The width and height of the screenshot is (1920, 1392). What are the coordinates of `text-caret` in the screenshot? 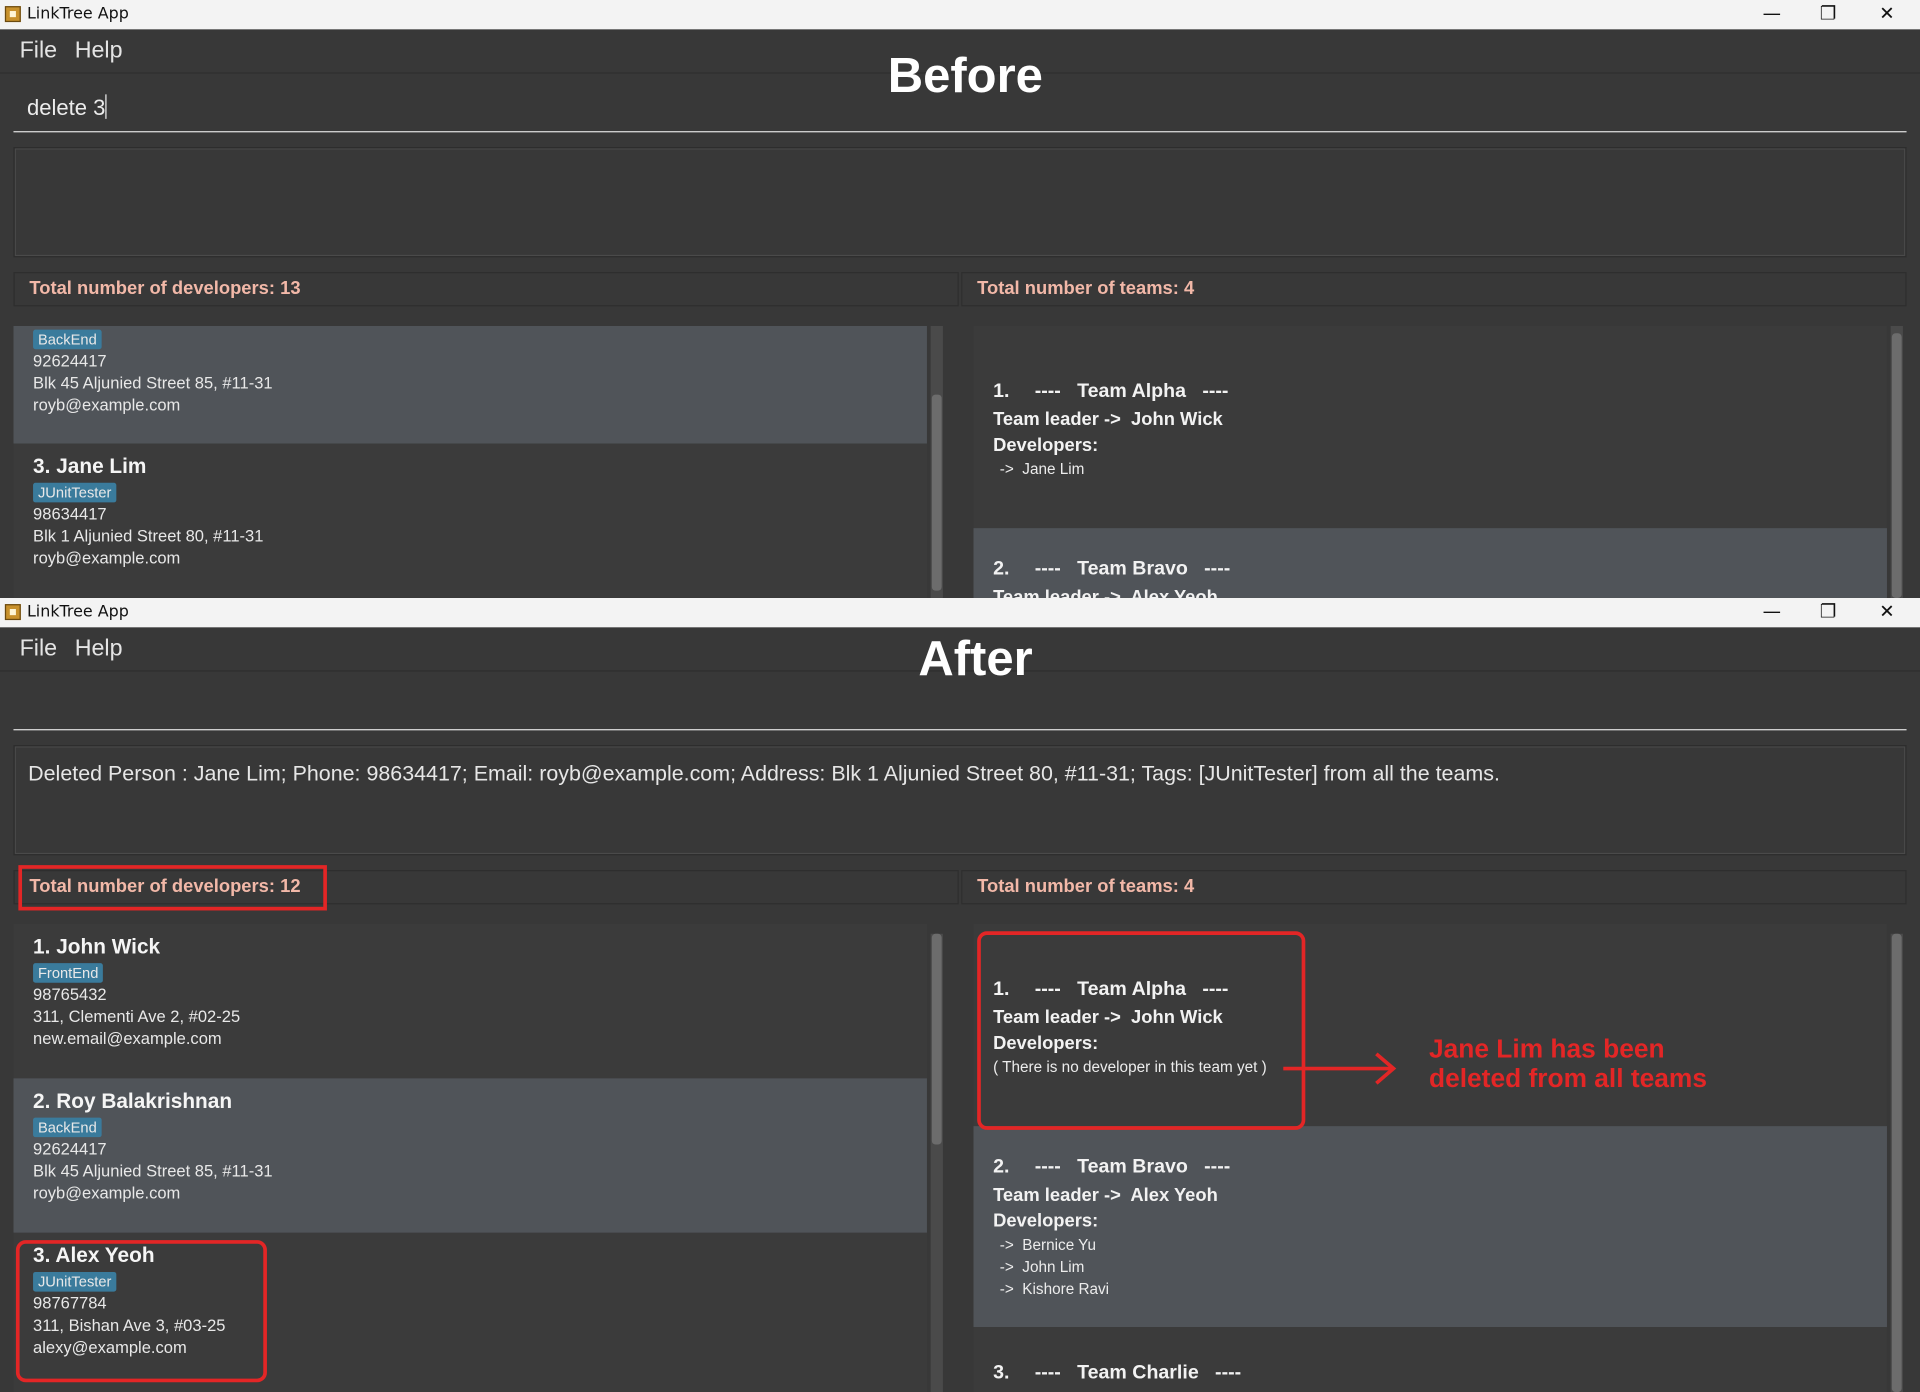 It's located at (106, 106).